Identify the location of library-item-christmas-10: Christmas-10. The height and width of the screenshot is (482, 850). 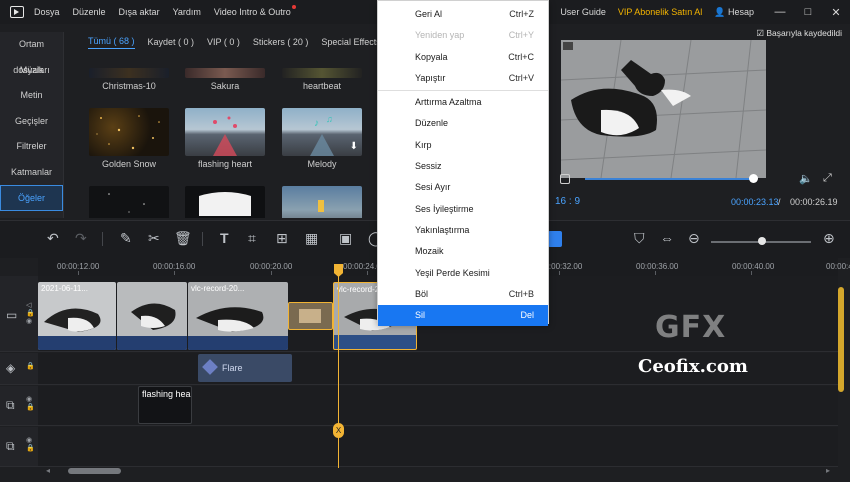
(129, 79).